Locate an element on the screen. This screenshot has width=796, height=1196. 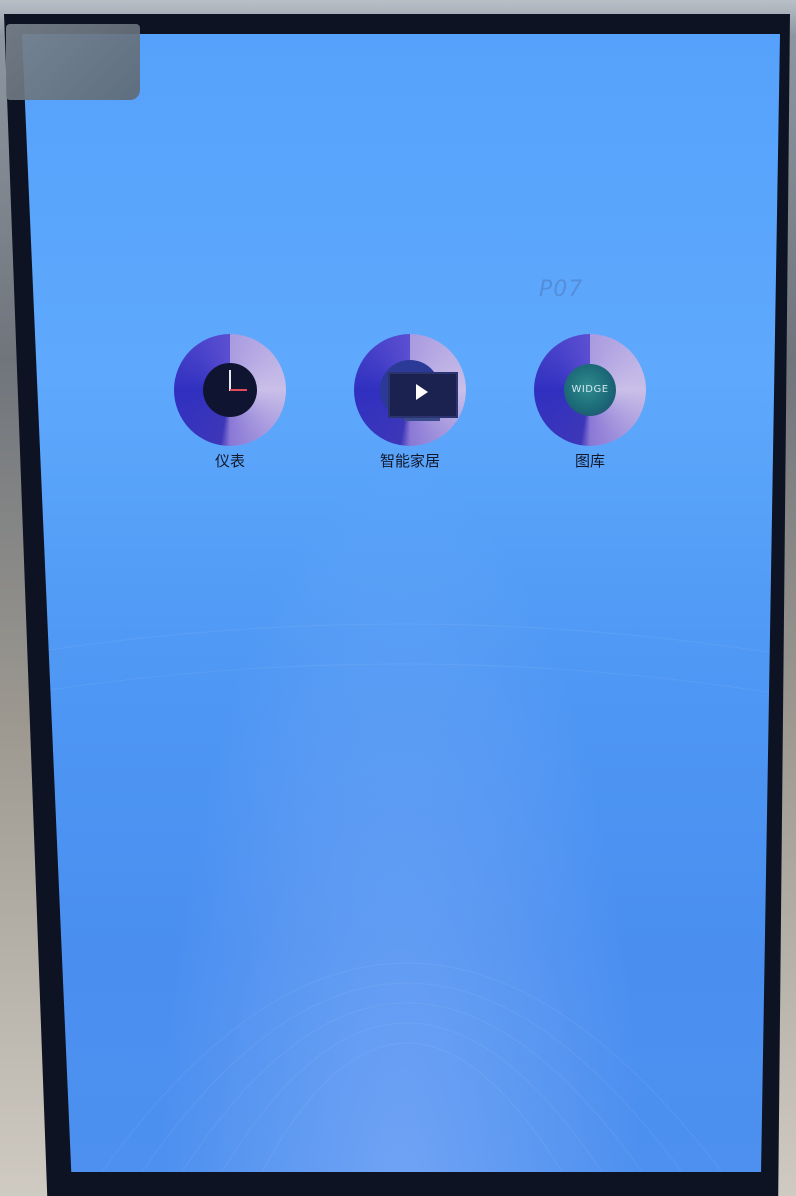
app-label-dashboard: 仪表 is located at coordinates (229, 461).